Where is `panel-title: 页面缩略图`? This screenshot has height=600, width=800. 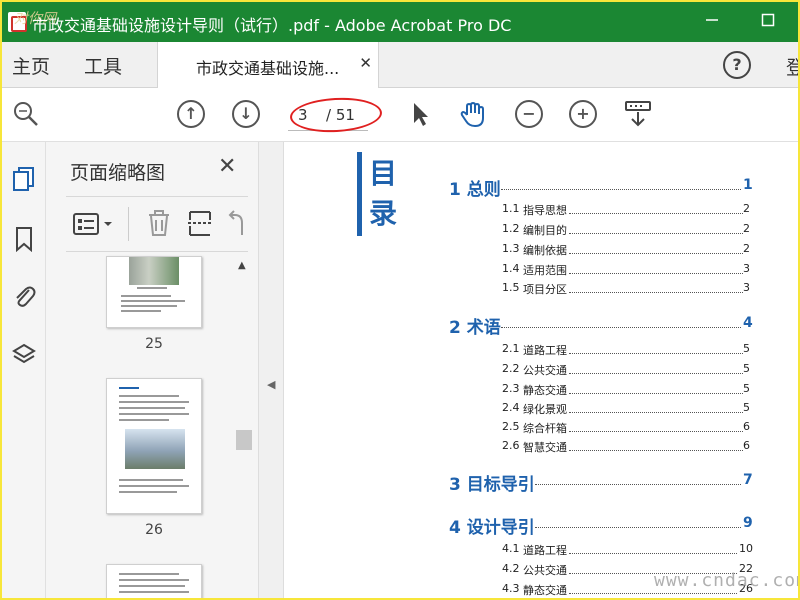
panel-title: 页面缩略图 is located at coordinates (118, 173).